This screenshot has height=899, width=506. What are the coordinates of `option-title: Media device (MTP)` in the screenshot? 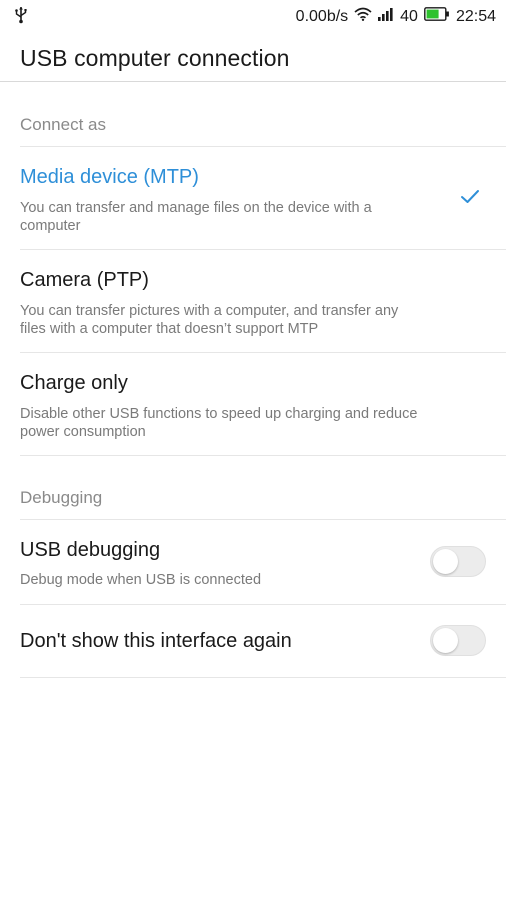 It's located at (109, 177).